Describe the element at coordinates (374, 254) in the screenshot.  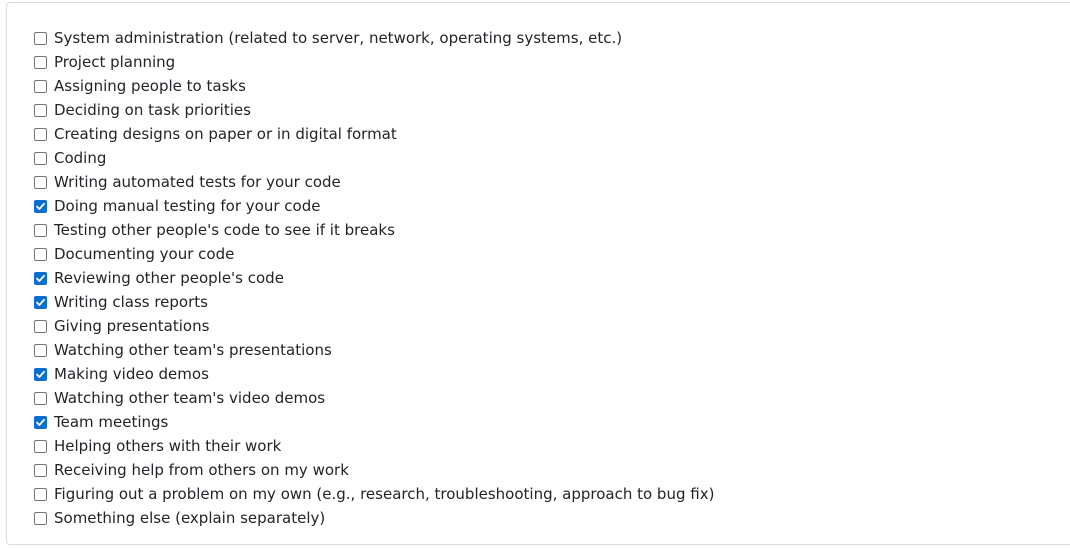
I see `checkbox-option-10: Documenting your code` at that location.